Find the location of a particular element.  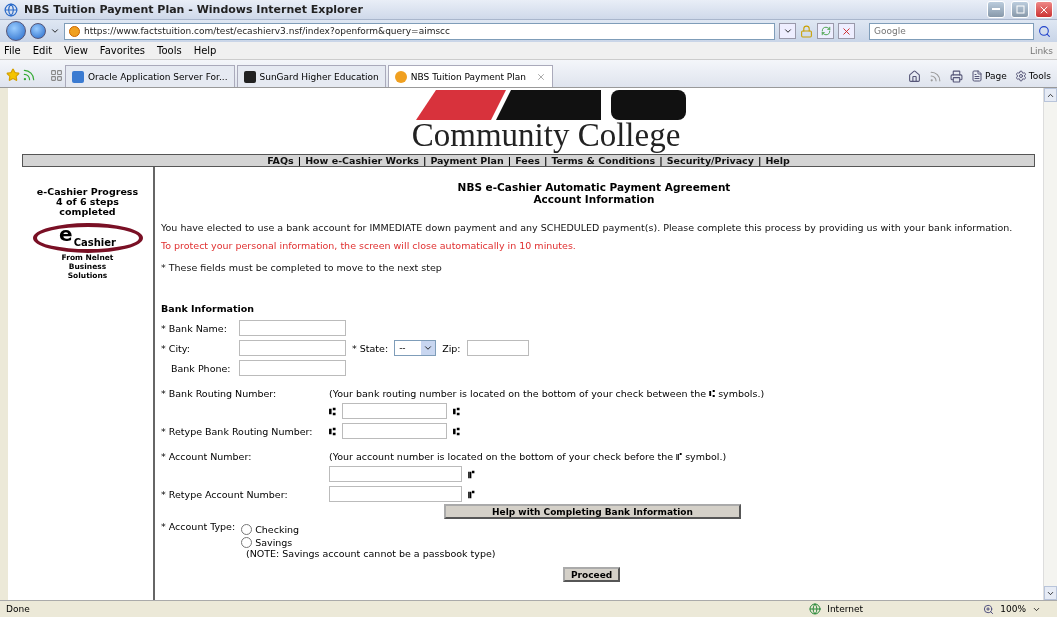

minimize-button is located at coordinates (996, 9).